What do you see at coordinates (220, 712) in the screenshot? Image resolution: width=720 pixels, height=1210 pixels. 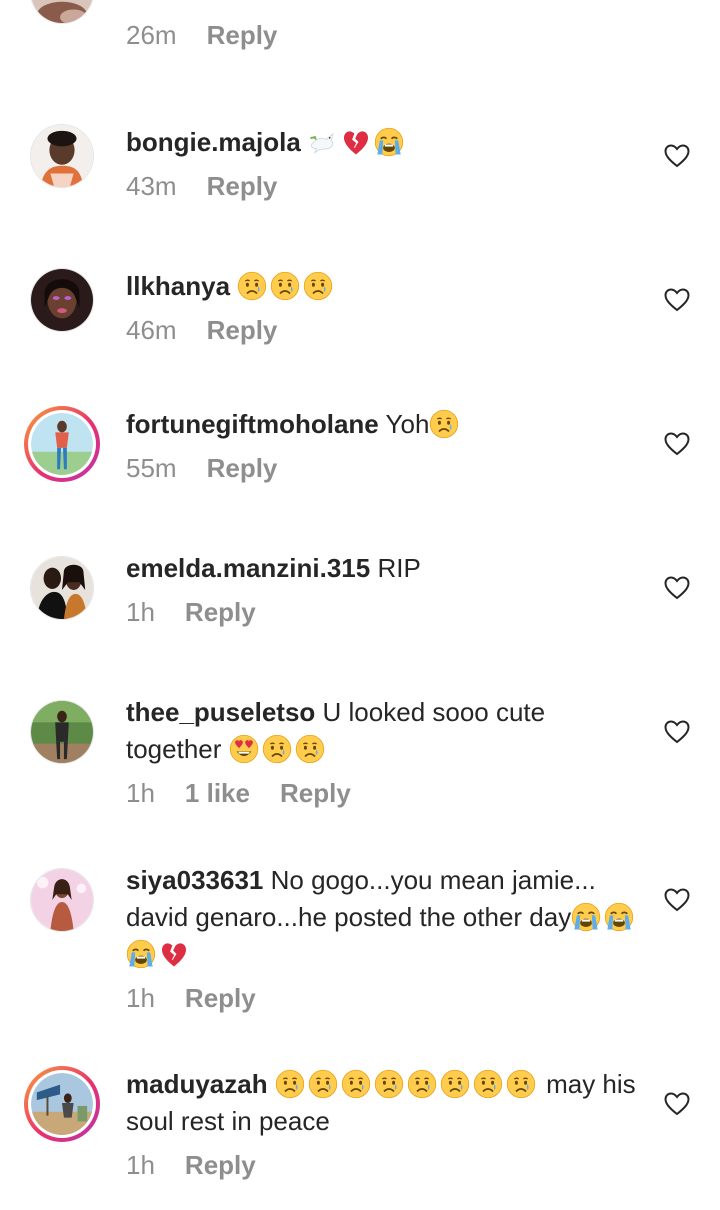 I see `comment-username: thee_puseletso` at bounding box center [220, 712].